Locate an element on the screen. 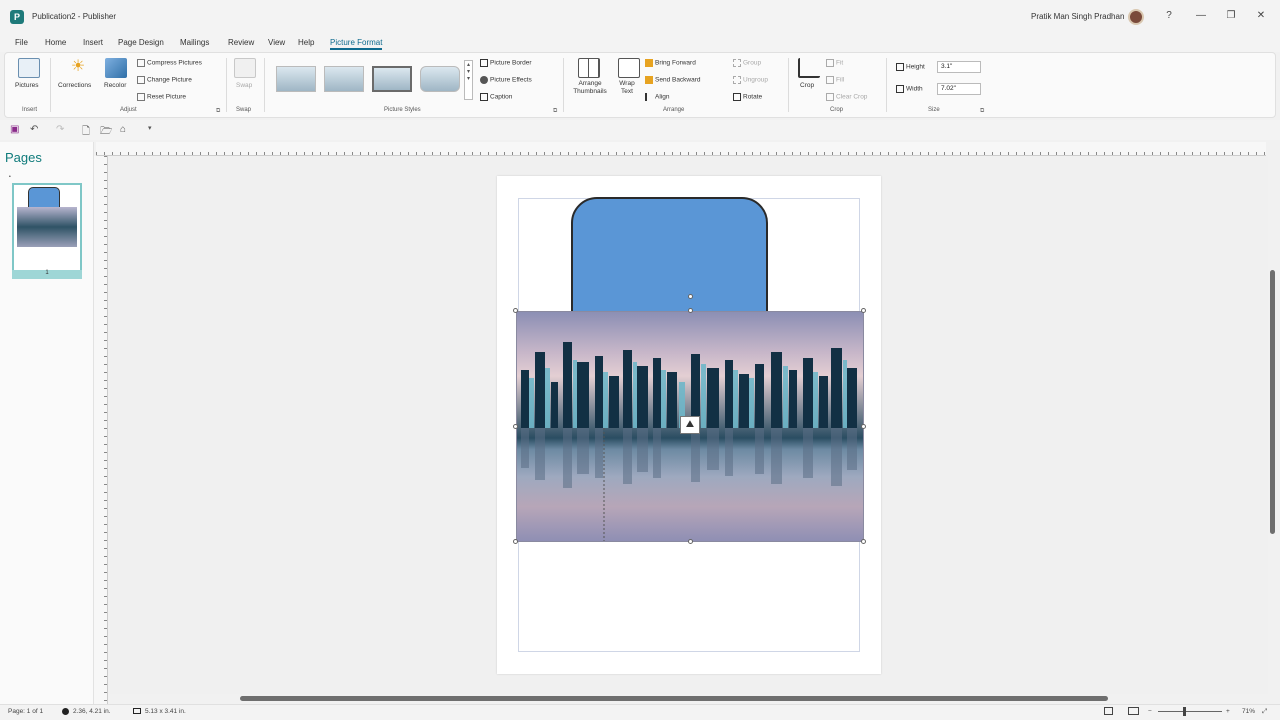 Image resolution: width=1280 pixels, height=720 pixels. group-label-crop: Crop is located at coordinates (837, 110).